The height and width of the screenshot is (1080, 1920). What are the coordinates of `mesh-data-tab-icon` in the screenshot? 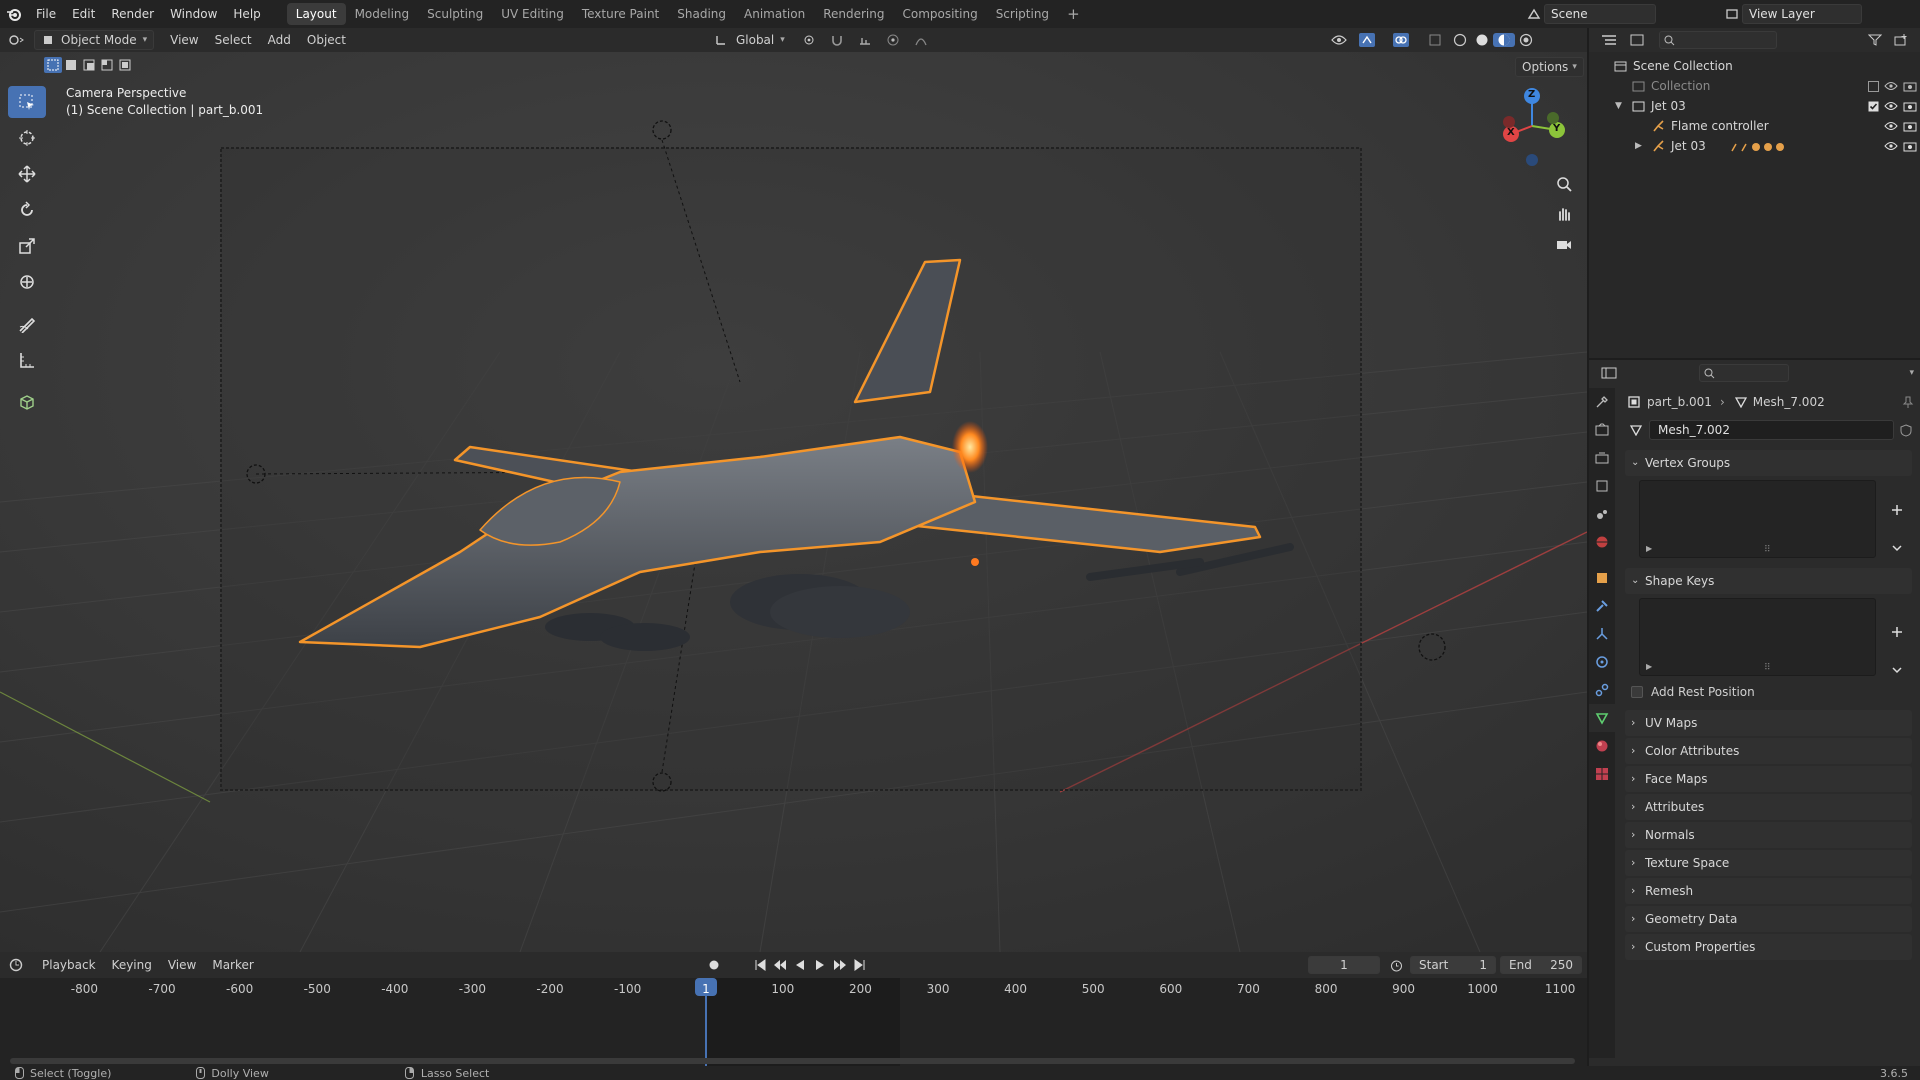 It's located at (1602, 718).